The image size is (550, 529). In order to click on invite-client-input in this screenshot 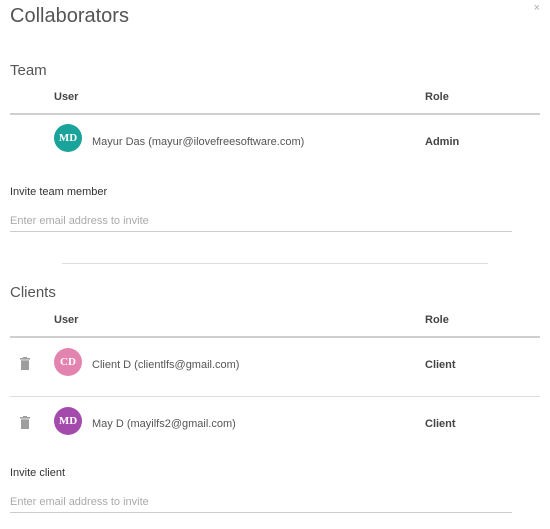, I will do `click(261, 502)`.